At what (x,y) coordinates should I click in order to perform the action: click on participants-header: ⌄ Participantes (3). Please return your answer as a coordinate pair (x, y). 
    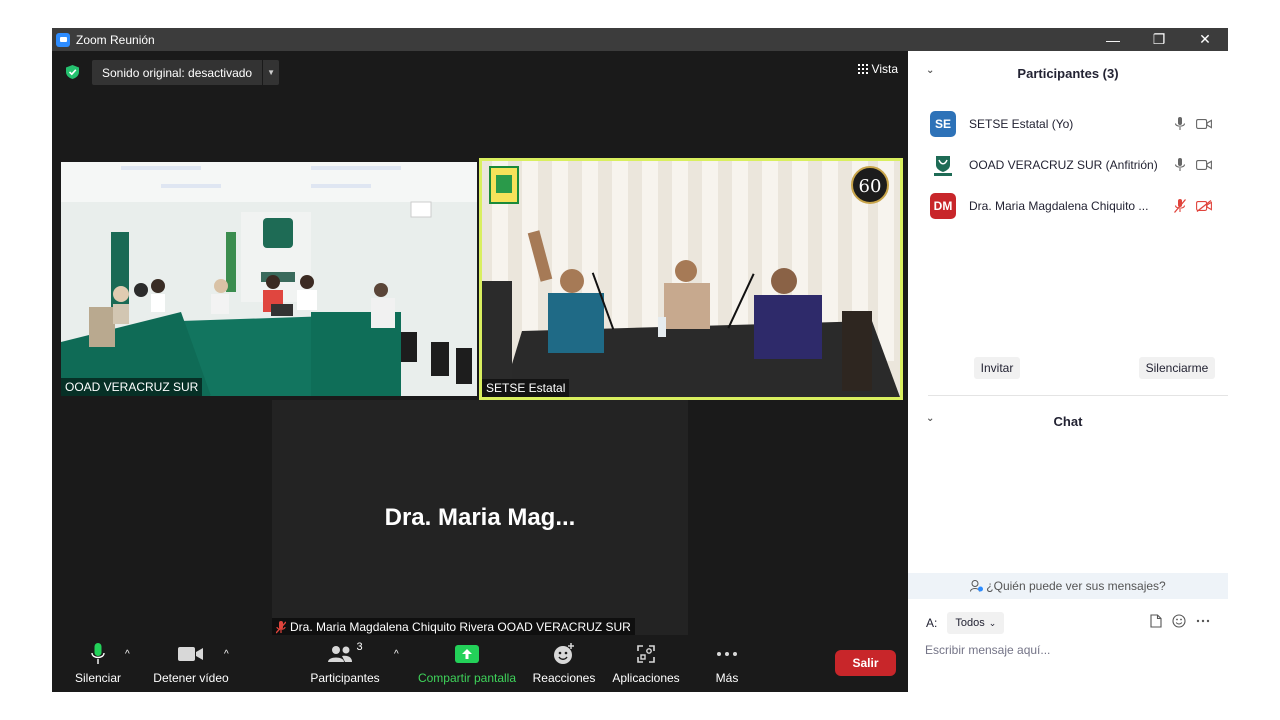
    Looking at the image, I should click on (1068, 73).